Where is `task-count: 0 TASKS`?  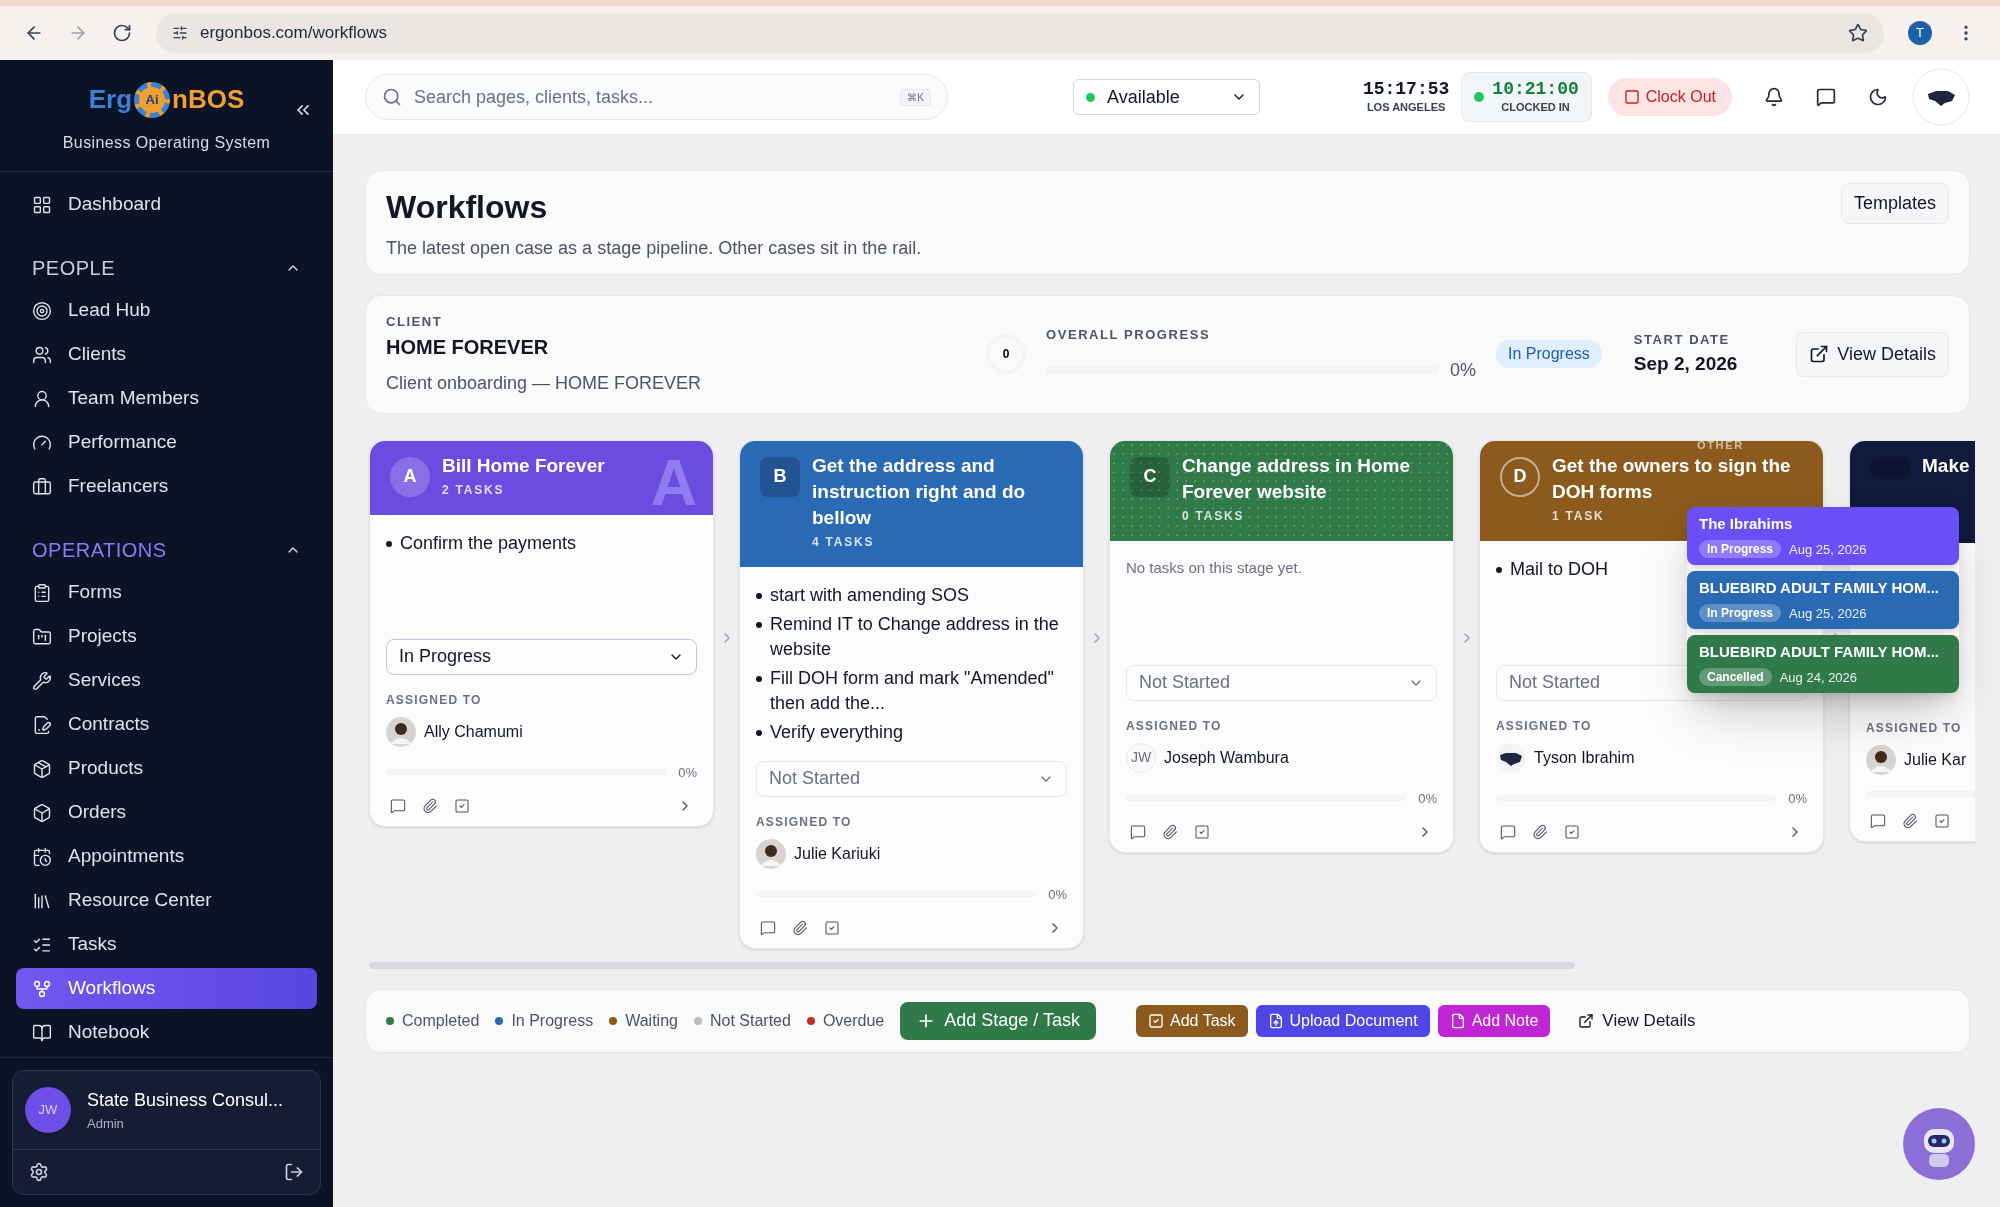 task-count: 0 TASKS is located at coordinates (1213, 516).